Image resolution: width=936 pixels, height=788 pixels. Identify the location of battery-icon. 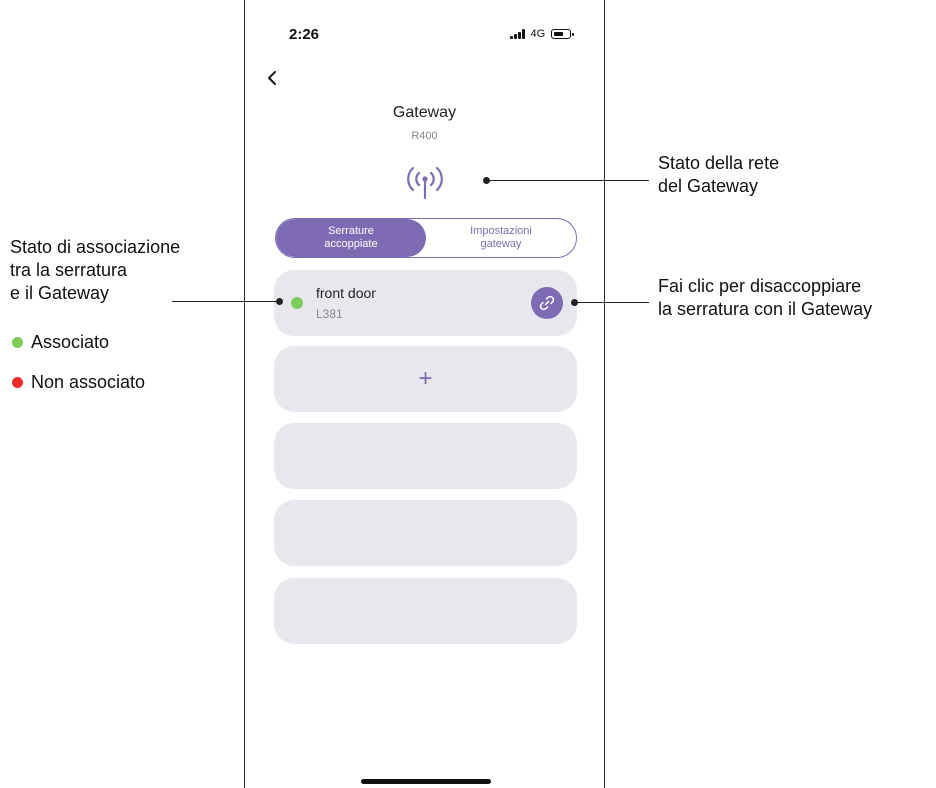
(562, 34).